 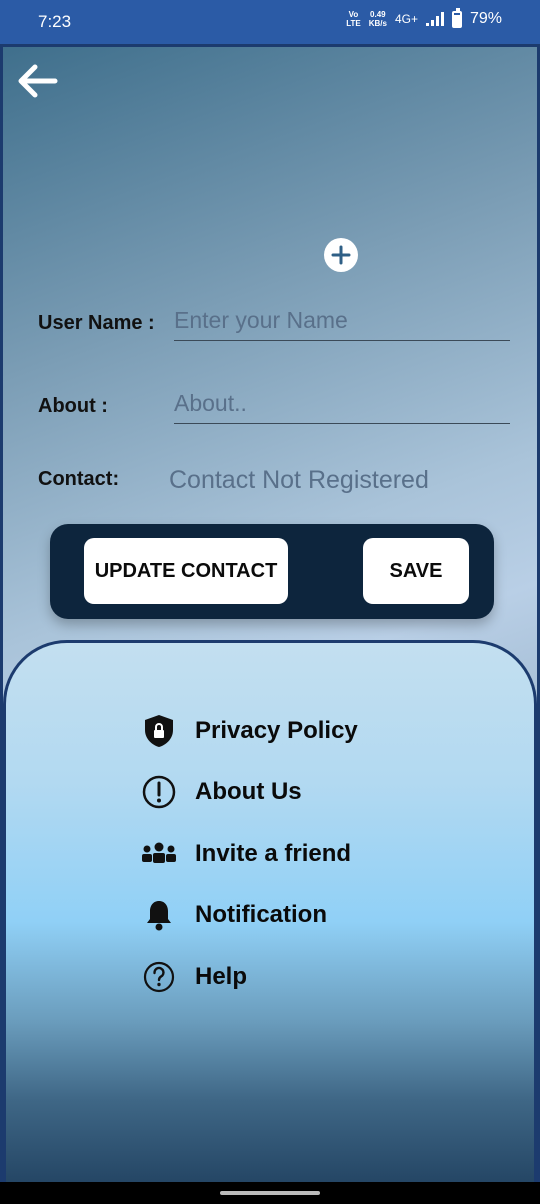 What do you see at coordinates (159, 977) in the screenshot?
I see `help-icon` at bounding box center [159, 977].